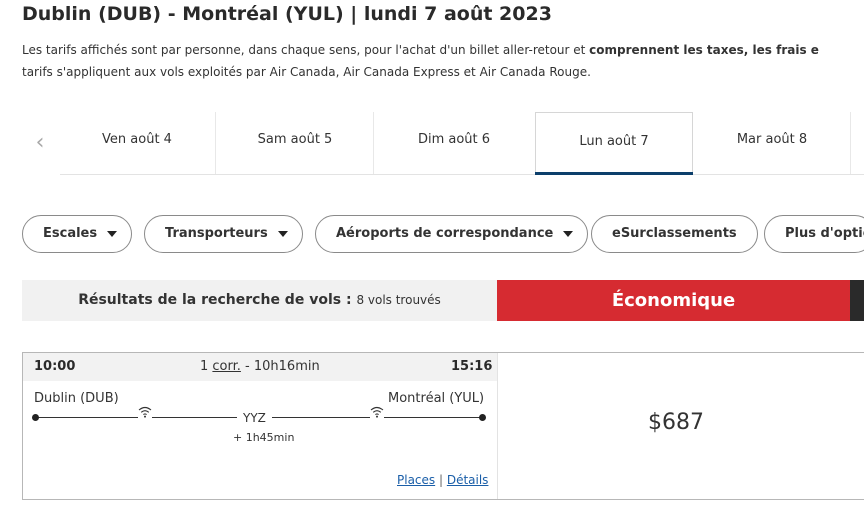 This screenshot has width=864, height=512. I want to click on origin-airport: Dublin (DUB), so click(76, 398).